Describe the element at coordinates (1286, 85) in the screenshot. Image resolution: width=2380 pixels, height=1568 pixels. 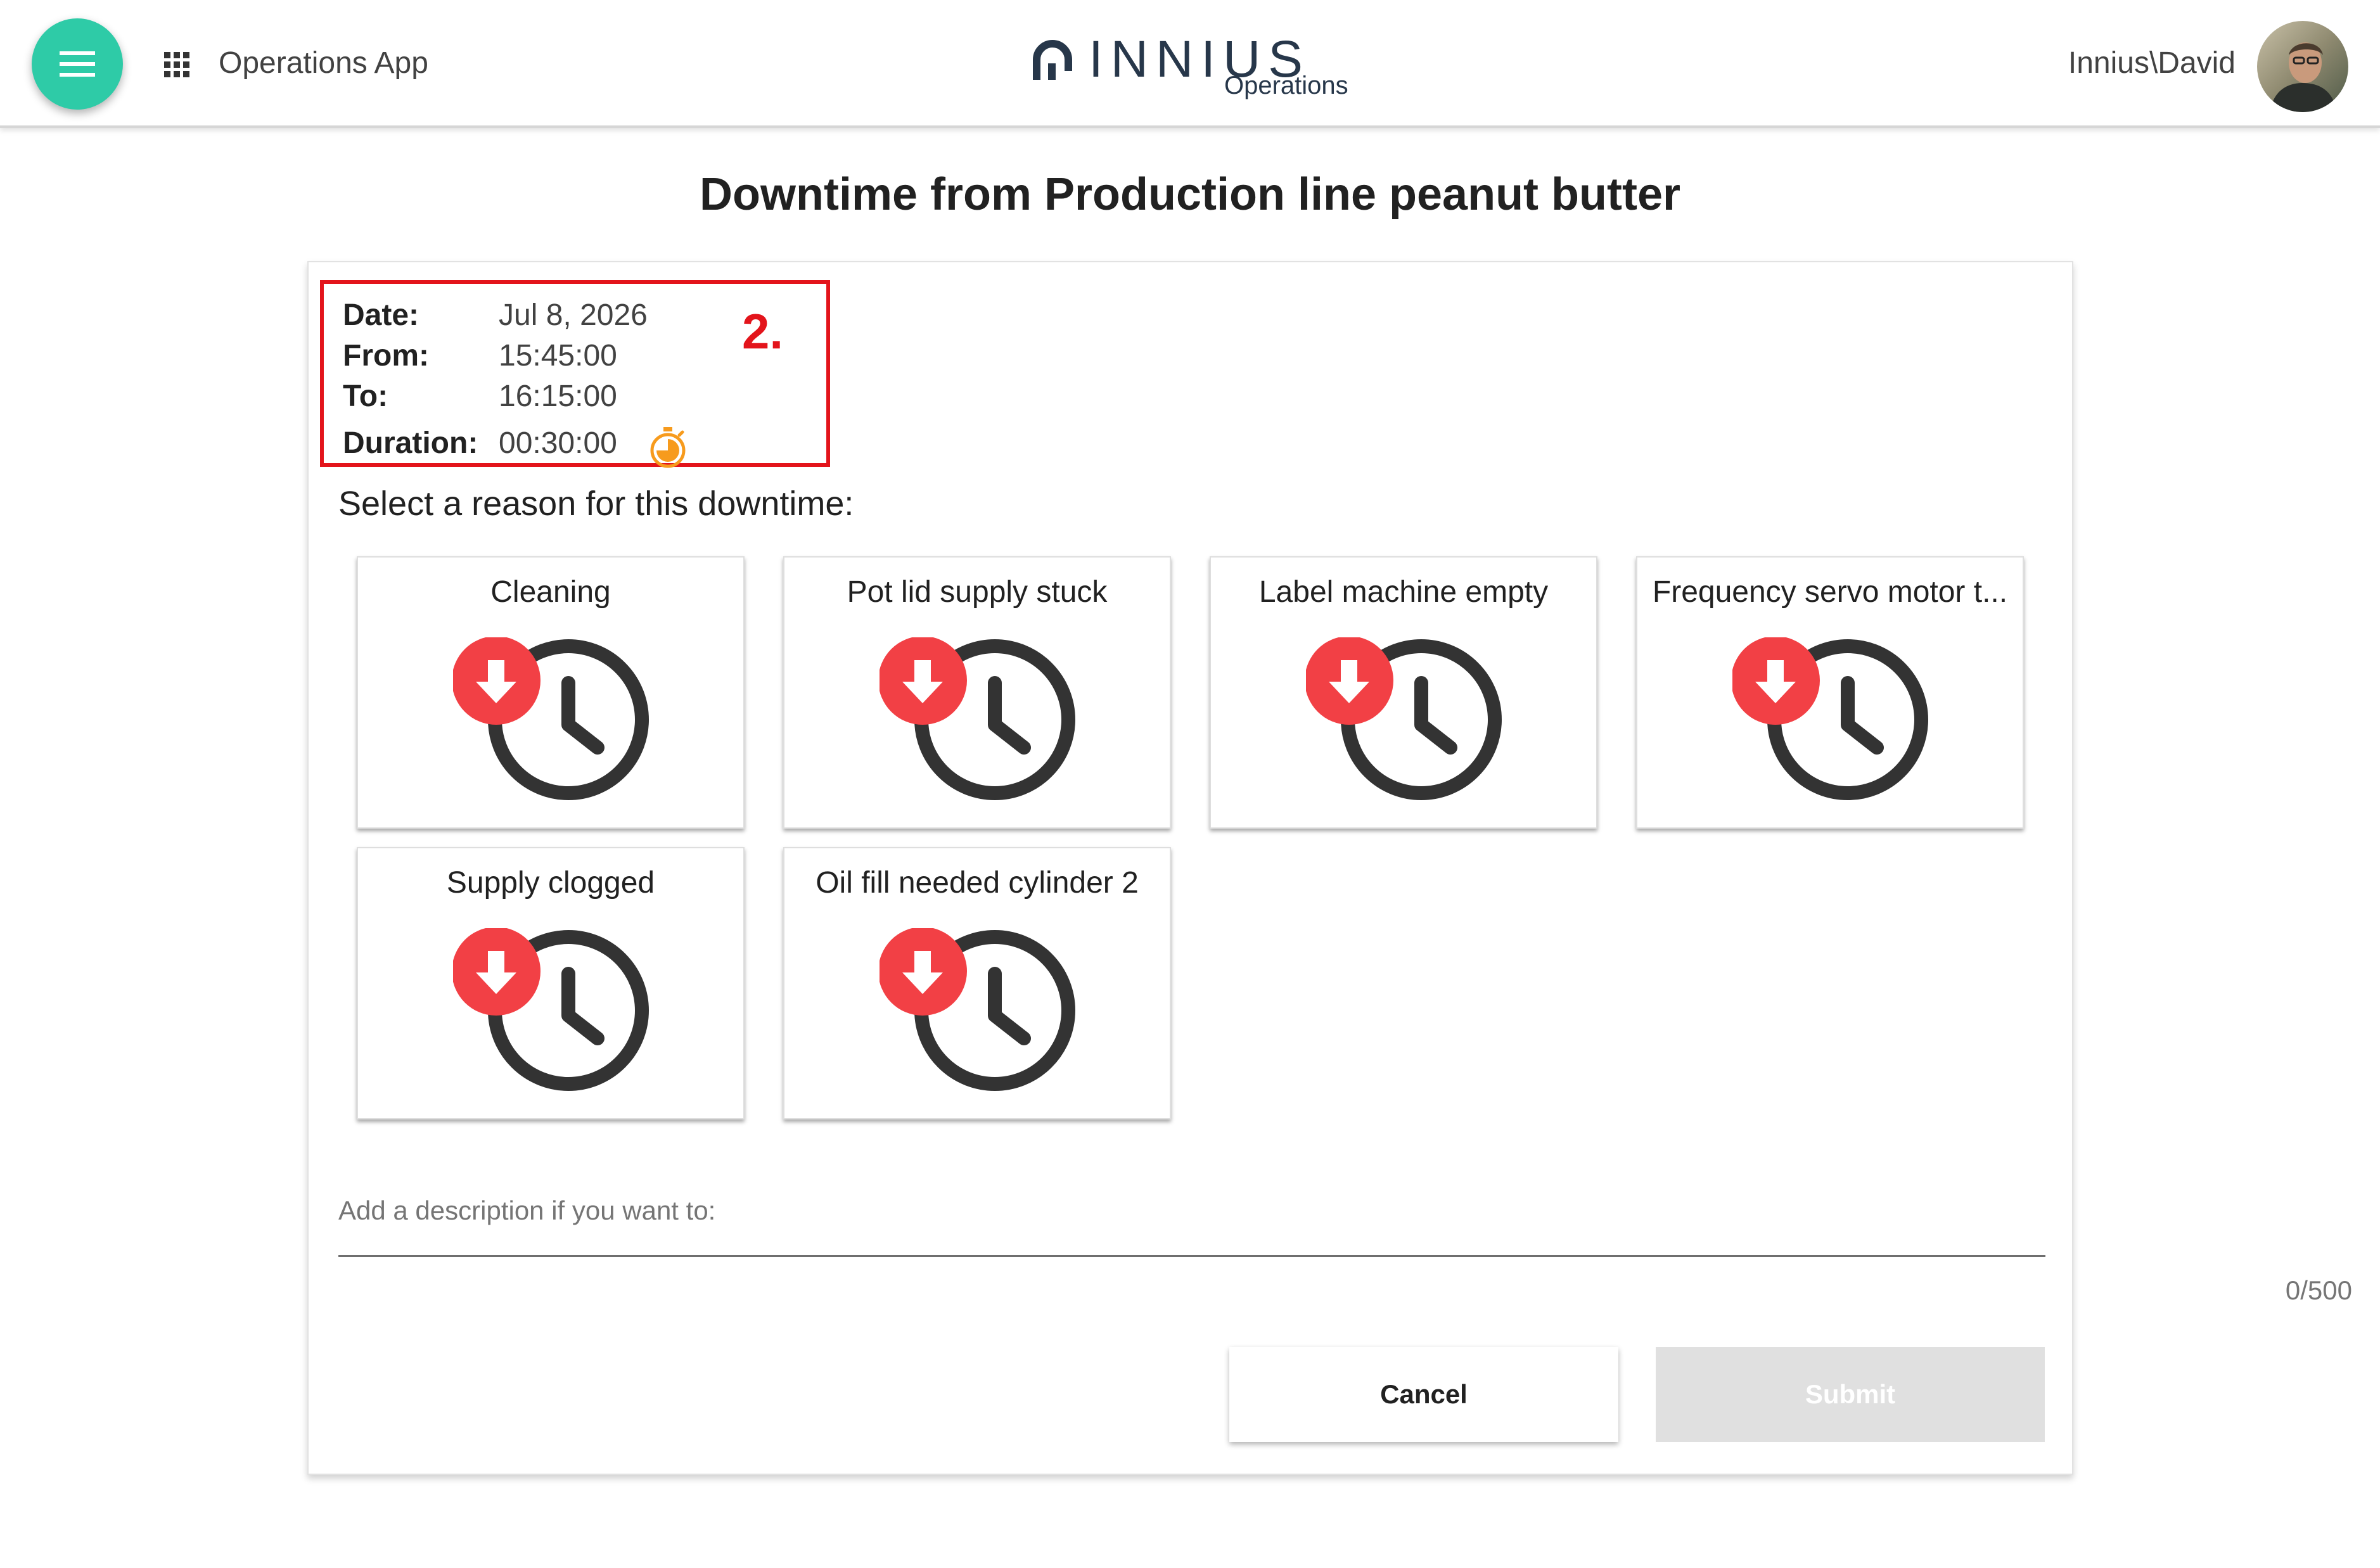
I see `logo-subtitle: Operations` at that location.